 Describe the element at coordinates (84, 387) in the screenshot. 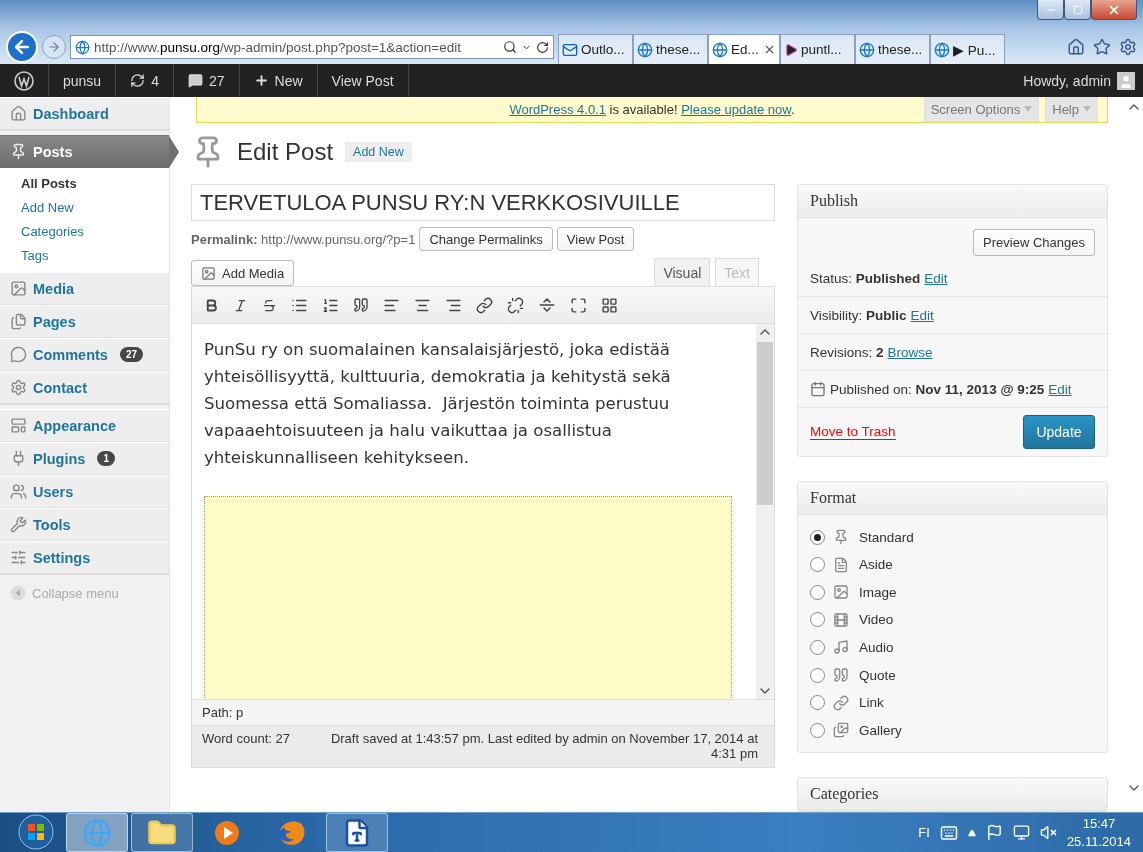

I see `menu-item: Contact` at that location.